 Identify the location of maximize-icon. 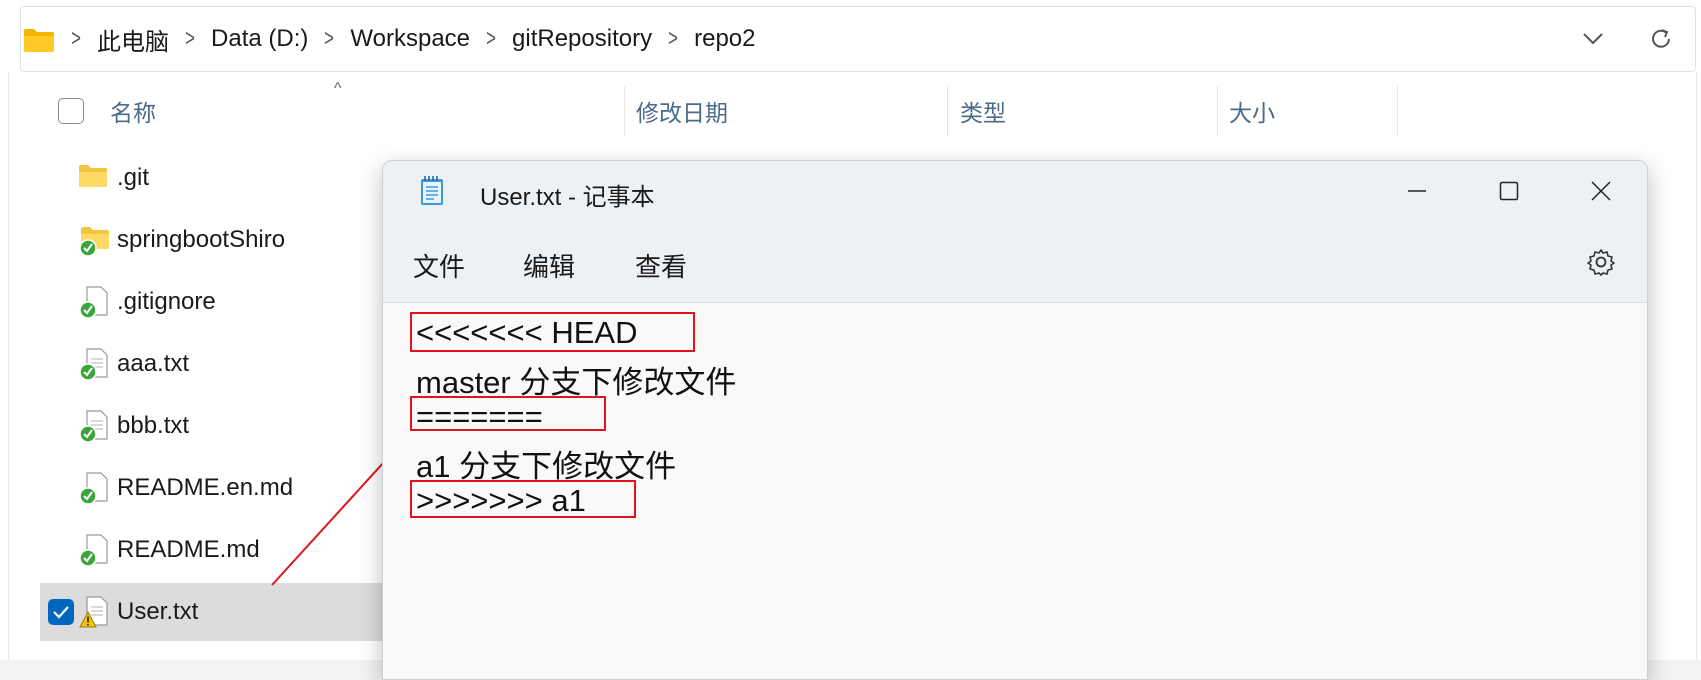
(1509, 191).